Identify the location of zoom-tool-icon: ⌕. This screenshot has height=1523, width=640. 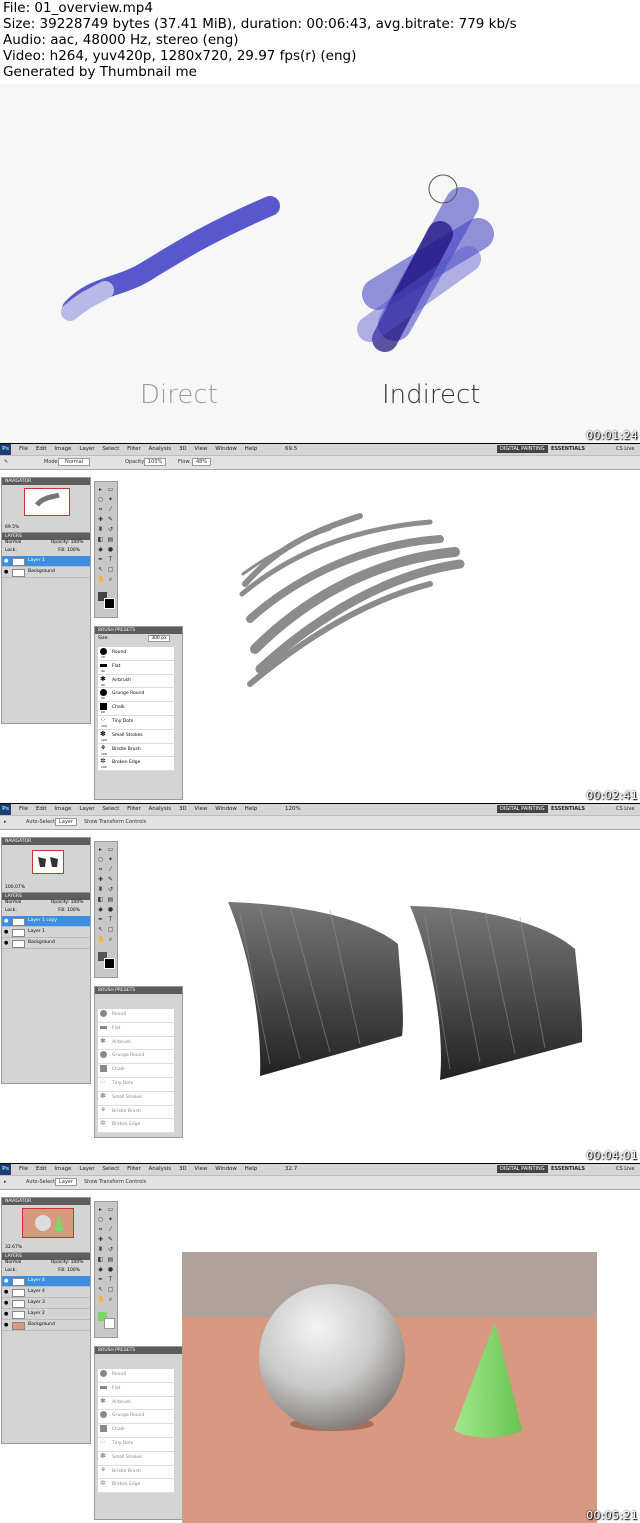
(110, 1299).